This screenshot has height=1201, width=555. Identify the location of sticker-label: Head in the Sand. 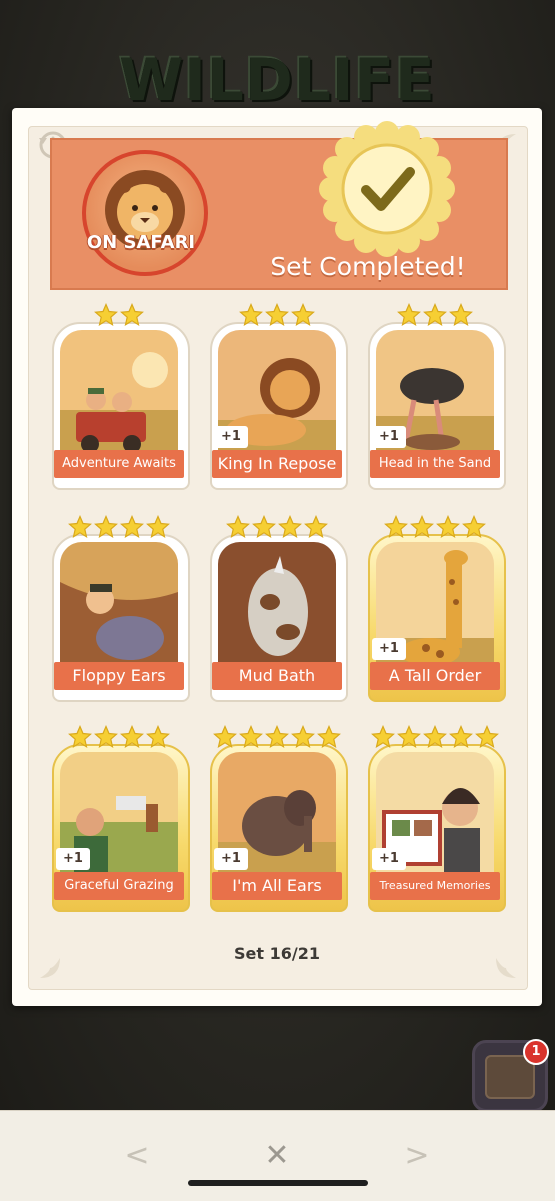
(435, 464).